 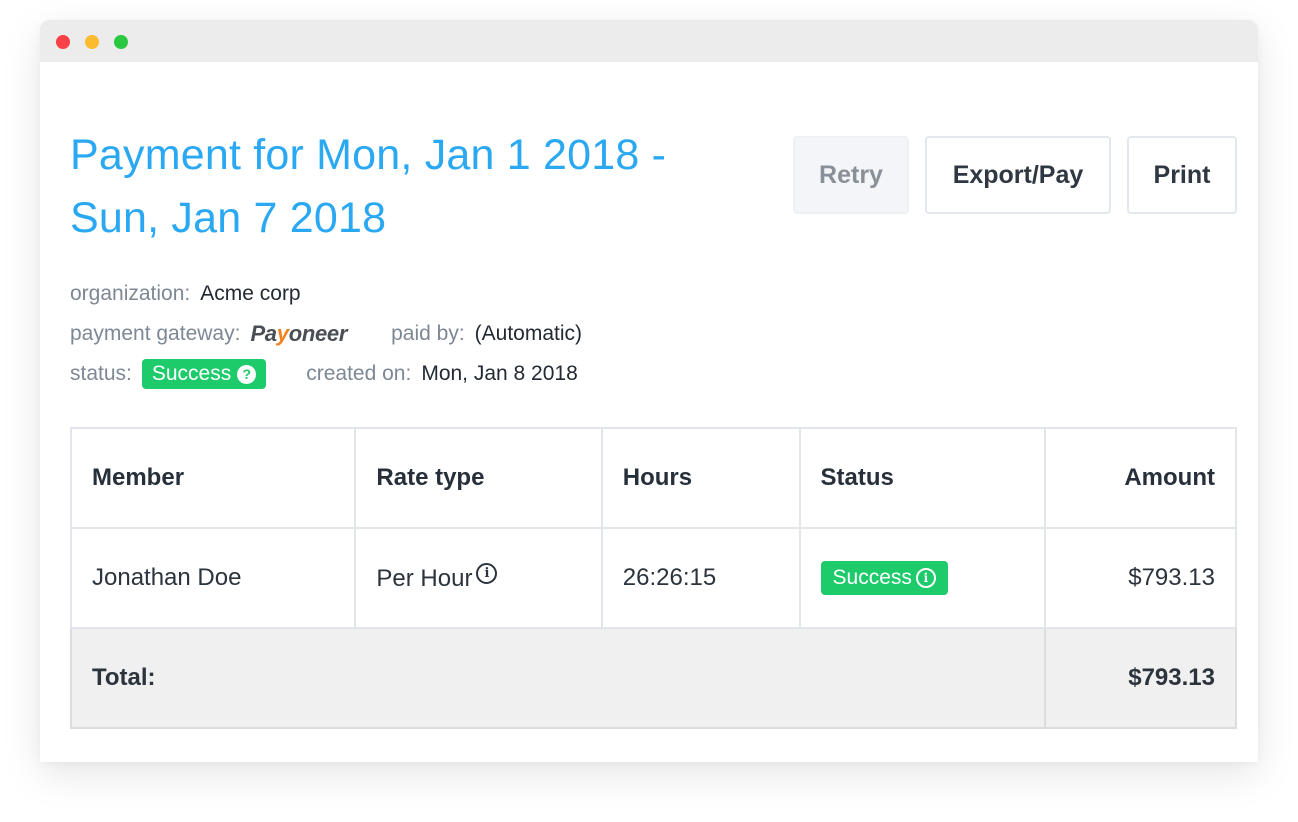 What do you see at coordinates (558, 678) in the screenshot?
I see `total-label: Total:` at bounding box center [558, 678].